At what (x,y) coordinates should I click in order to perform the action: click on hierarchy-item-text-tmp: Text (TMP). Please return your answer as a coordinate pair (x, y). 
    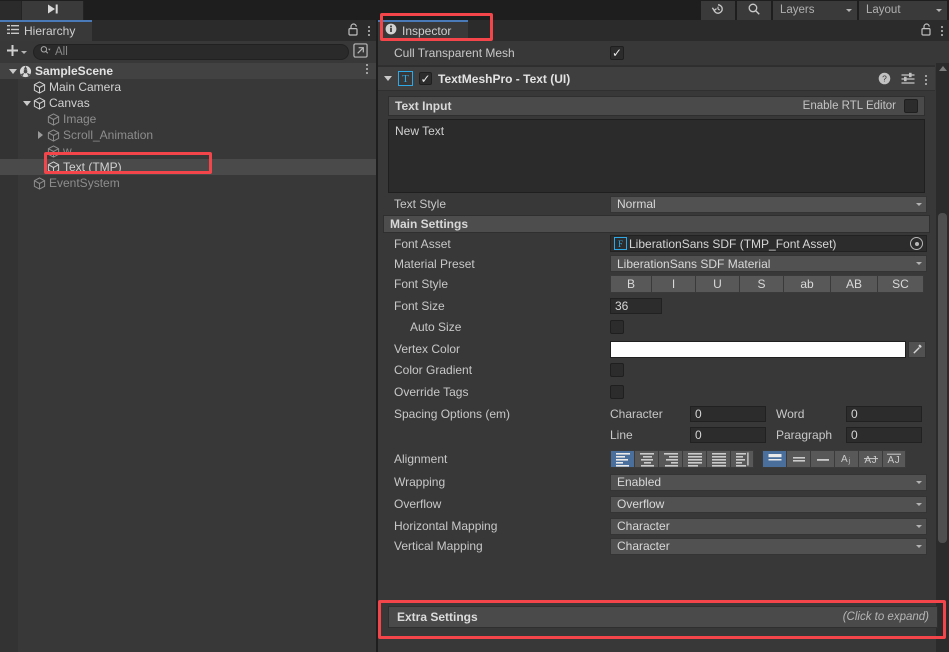
    Looking at the image, I should click on (188, 167).